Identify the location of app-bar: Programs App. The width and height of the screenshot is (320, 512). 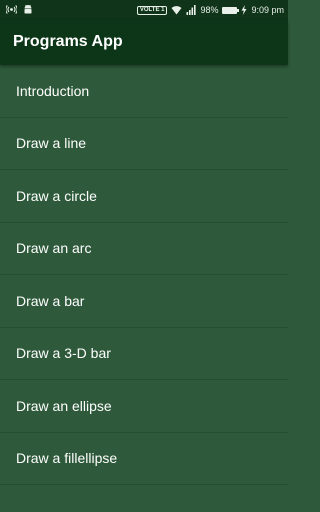
(144, 42).